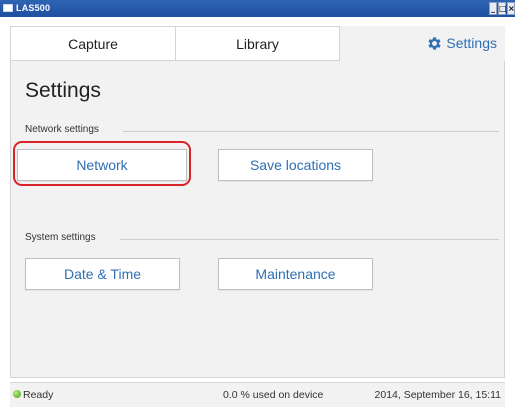  I want to click on save-locations-button: Save locations, so click(295, 165).